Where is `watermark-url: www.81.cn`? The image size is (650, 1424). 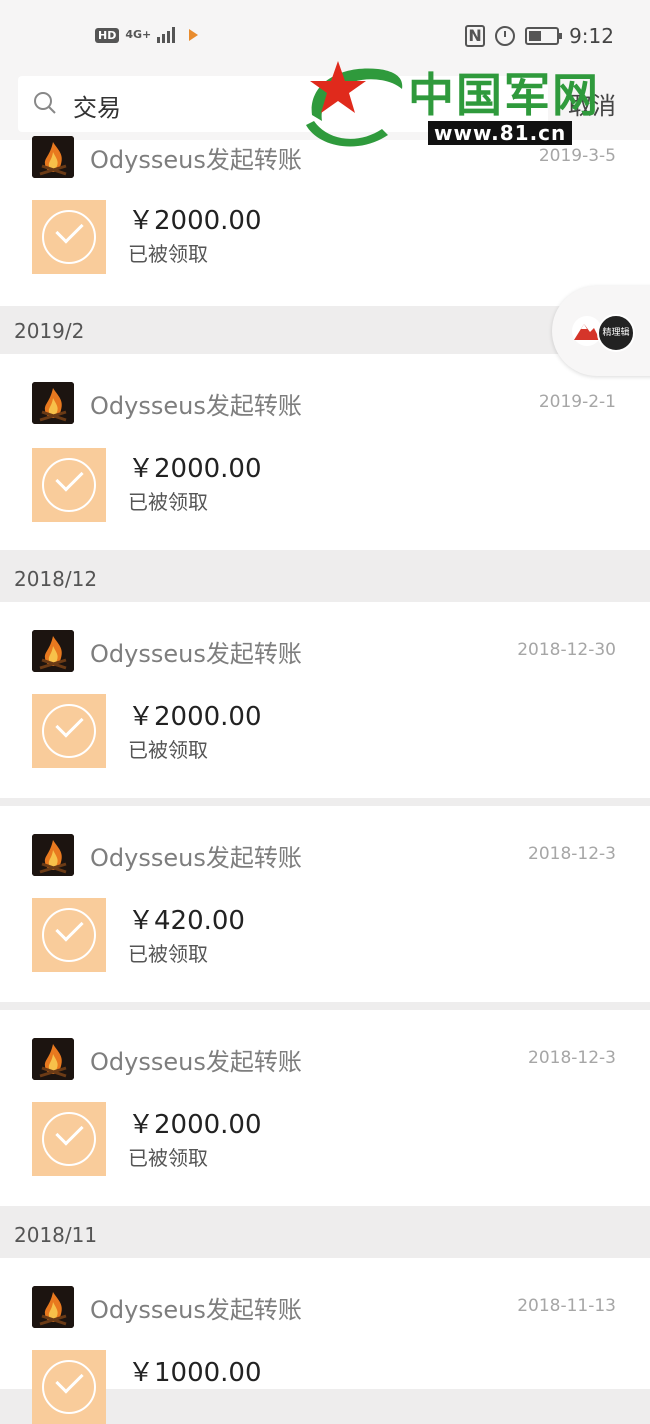 watermark-url: www.81.cn is located at coordinates (500, 133).